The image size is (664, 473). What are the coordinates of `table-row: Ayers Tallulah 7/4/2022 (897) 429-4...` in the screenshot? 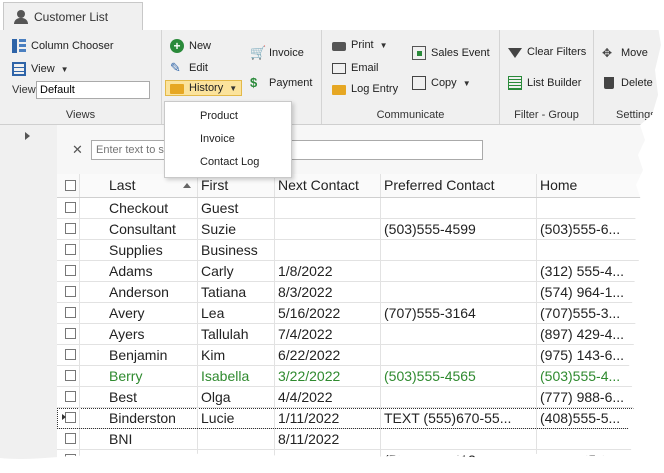 It's located at (360, 334).